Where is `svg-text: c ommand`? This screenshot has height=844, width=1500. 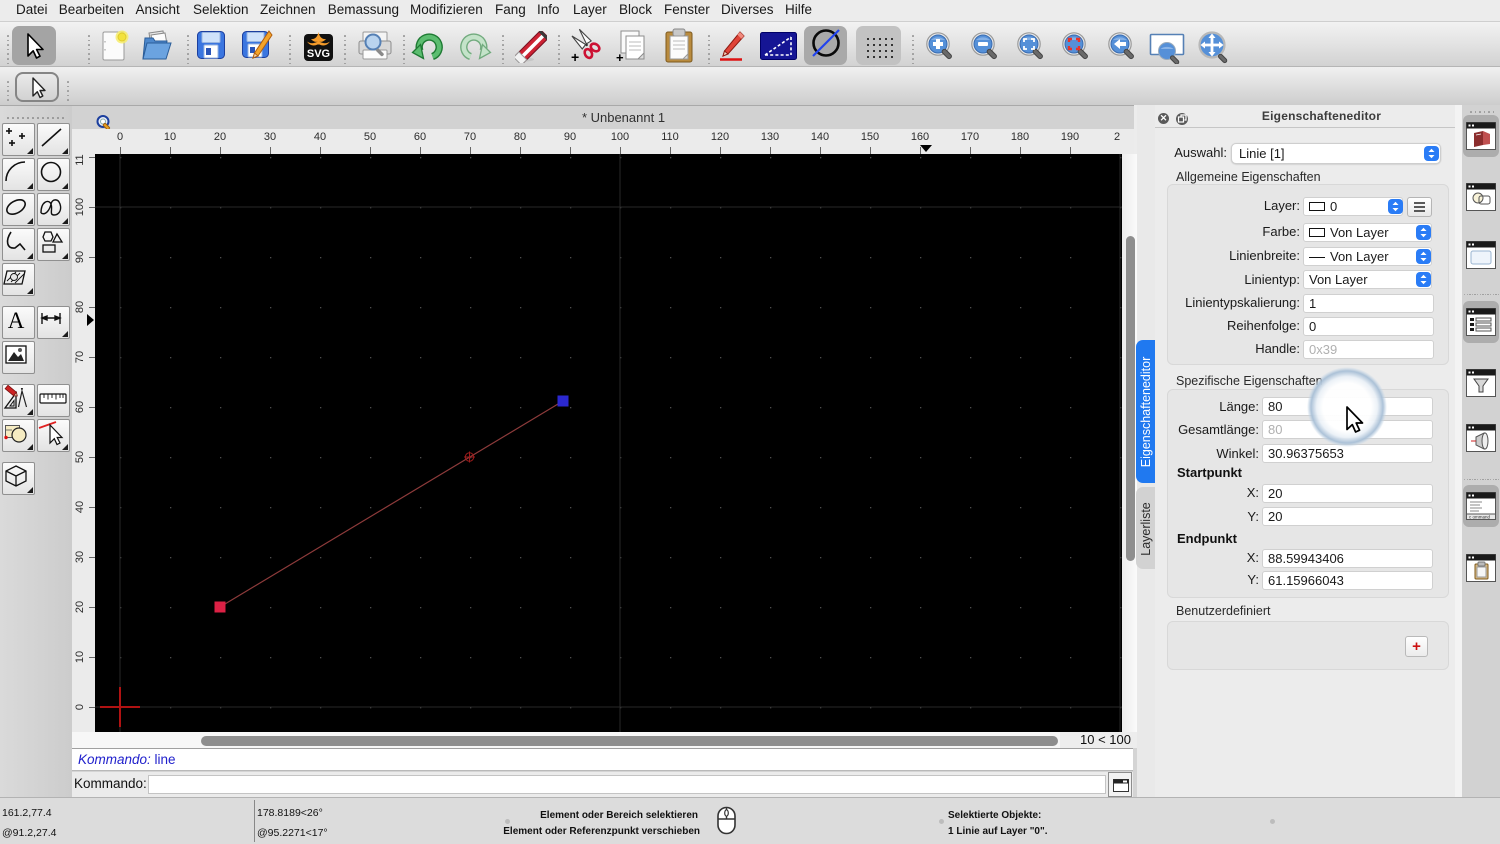
svg-text: c ommand is located at coordinates (1480, 517).